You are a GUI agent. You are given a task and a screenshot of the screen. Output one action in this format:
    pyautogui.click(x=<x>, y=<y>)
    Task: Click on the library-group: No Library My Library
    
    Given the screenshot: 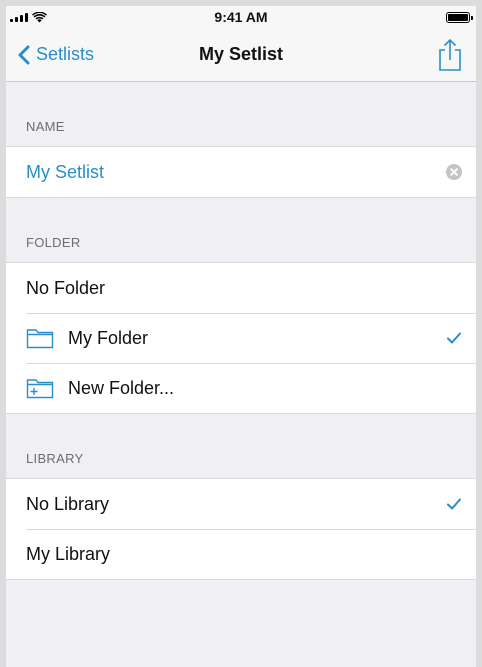 What is the action you would take?
    pyautogui.click(x=241, y=529)
    